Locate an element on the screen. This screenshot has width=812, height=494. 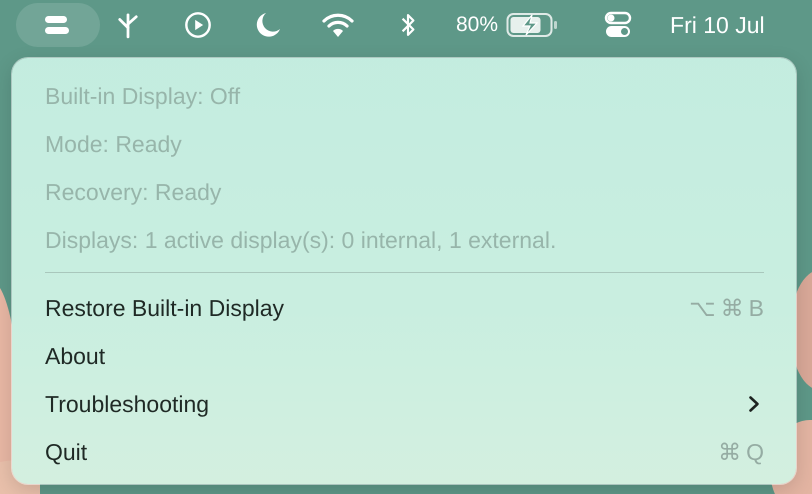
control-center-icon is located at coordinates (618, 25).